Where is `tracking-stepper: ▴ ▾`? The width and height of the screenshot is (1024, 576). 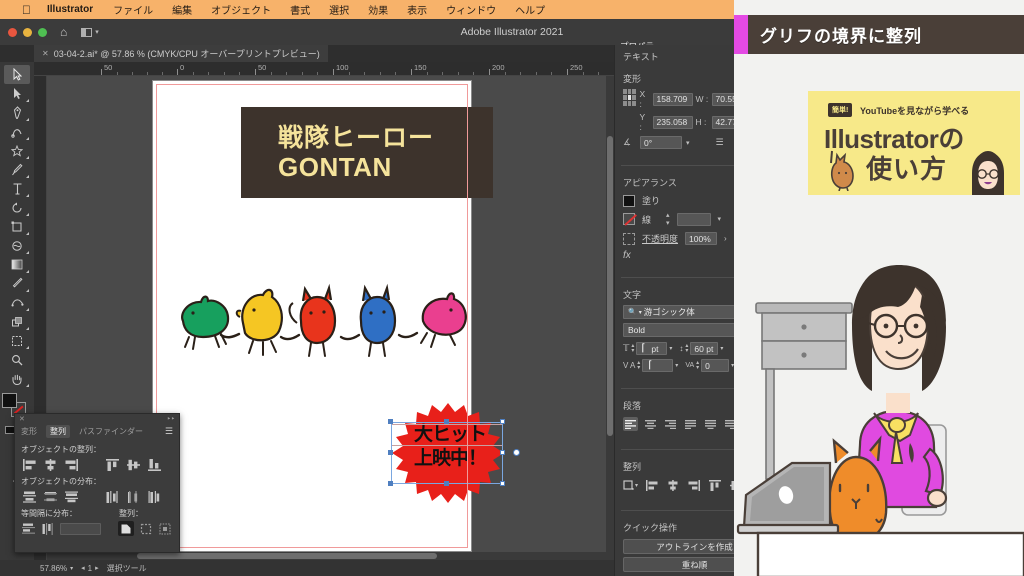
tracking-stepper: ▴ ▾ is located at coordinates (697, 365).